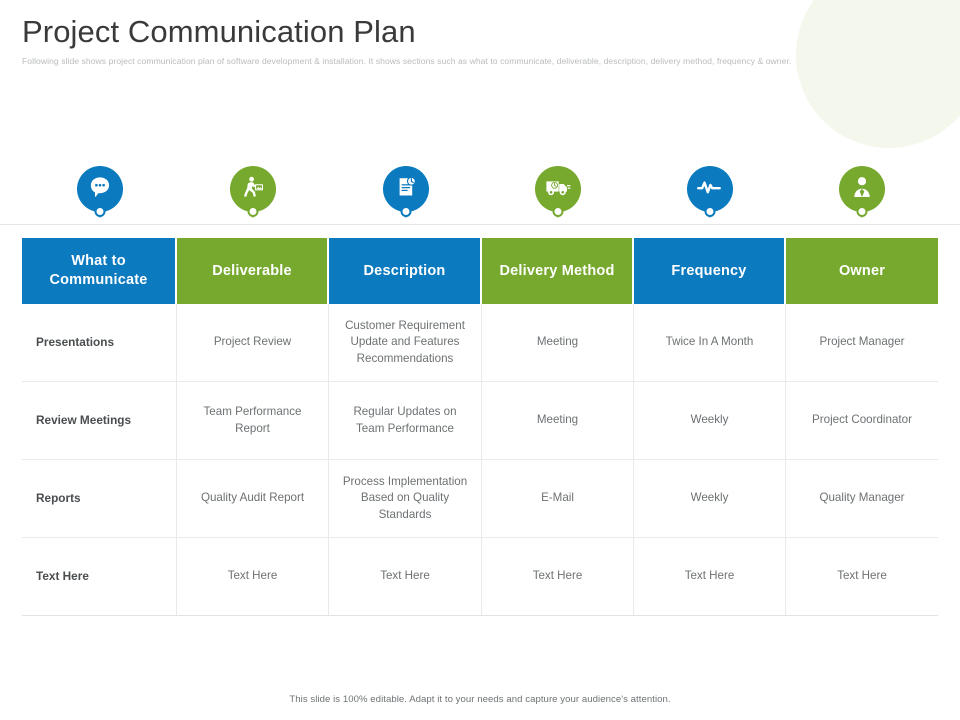 This screenshot has width=960, height=720. Describe the element at coordinates (862, 577) in the screenshot. I see `cell-owner: Text Here` at that location.